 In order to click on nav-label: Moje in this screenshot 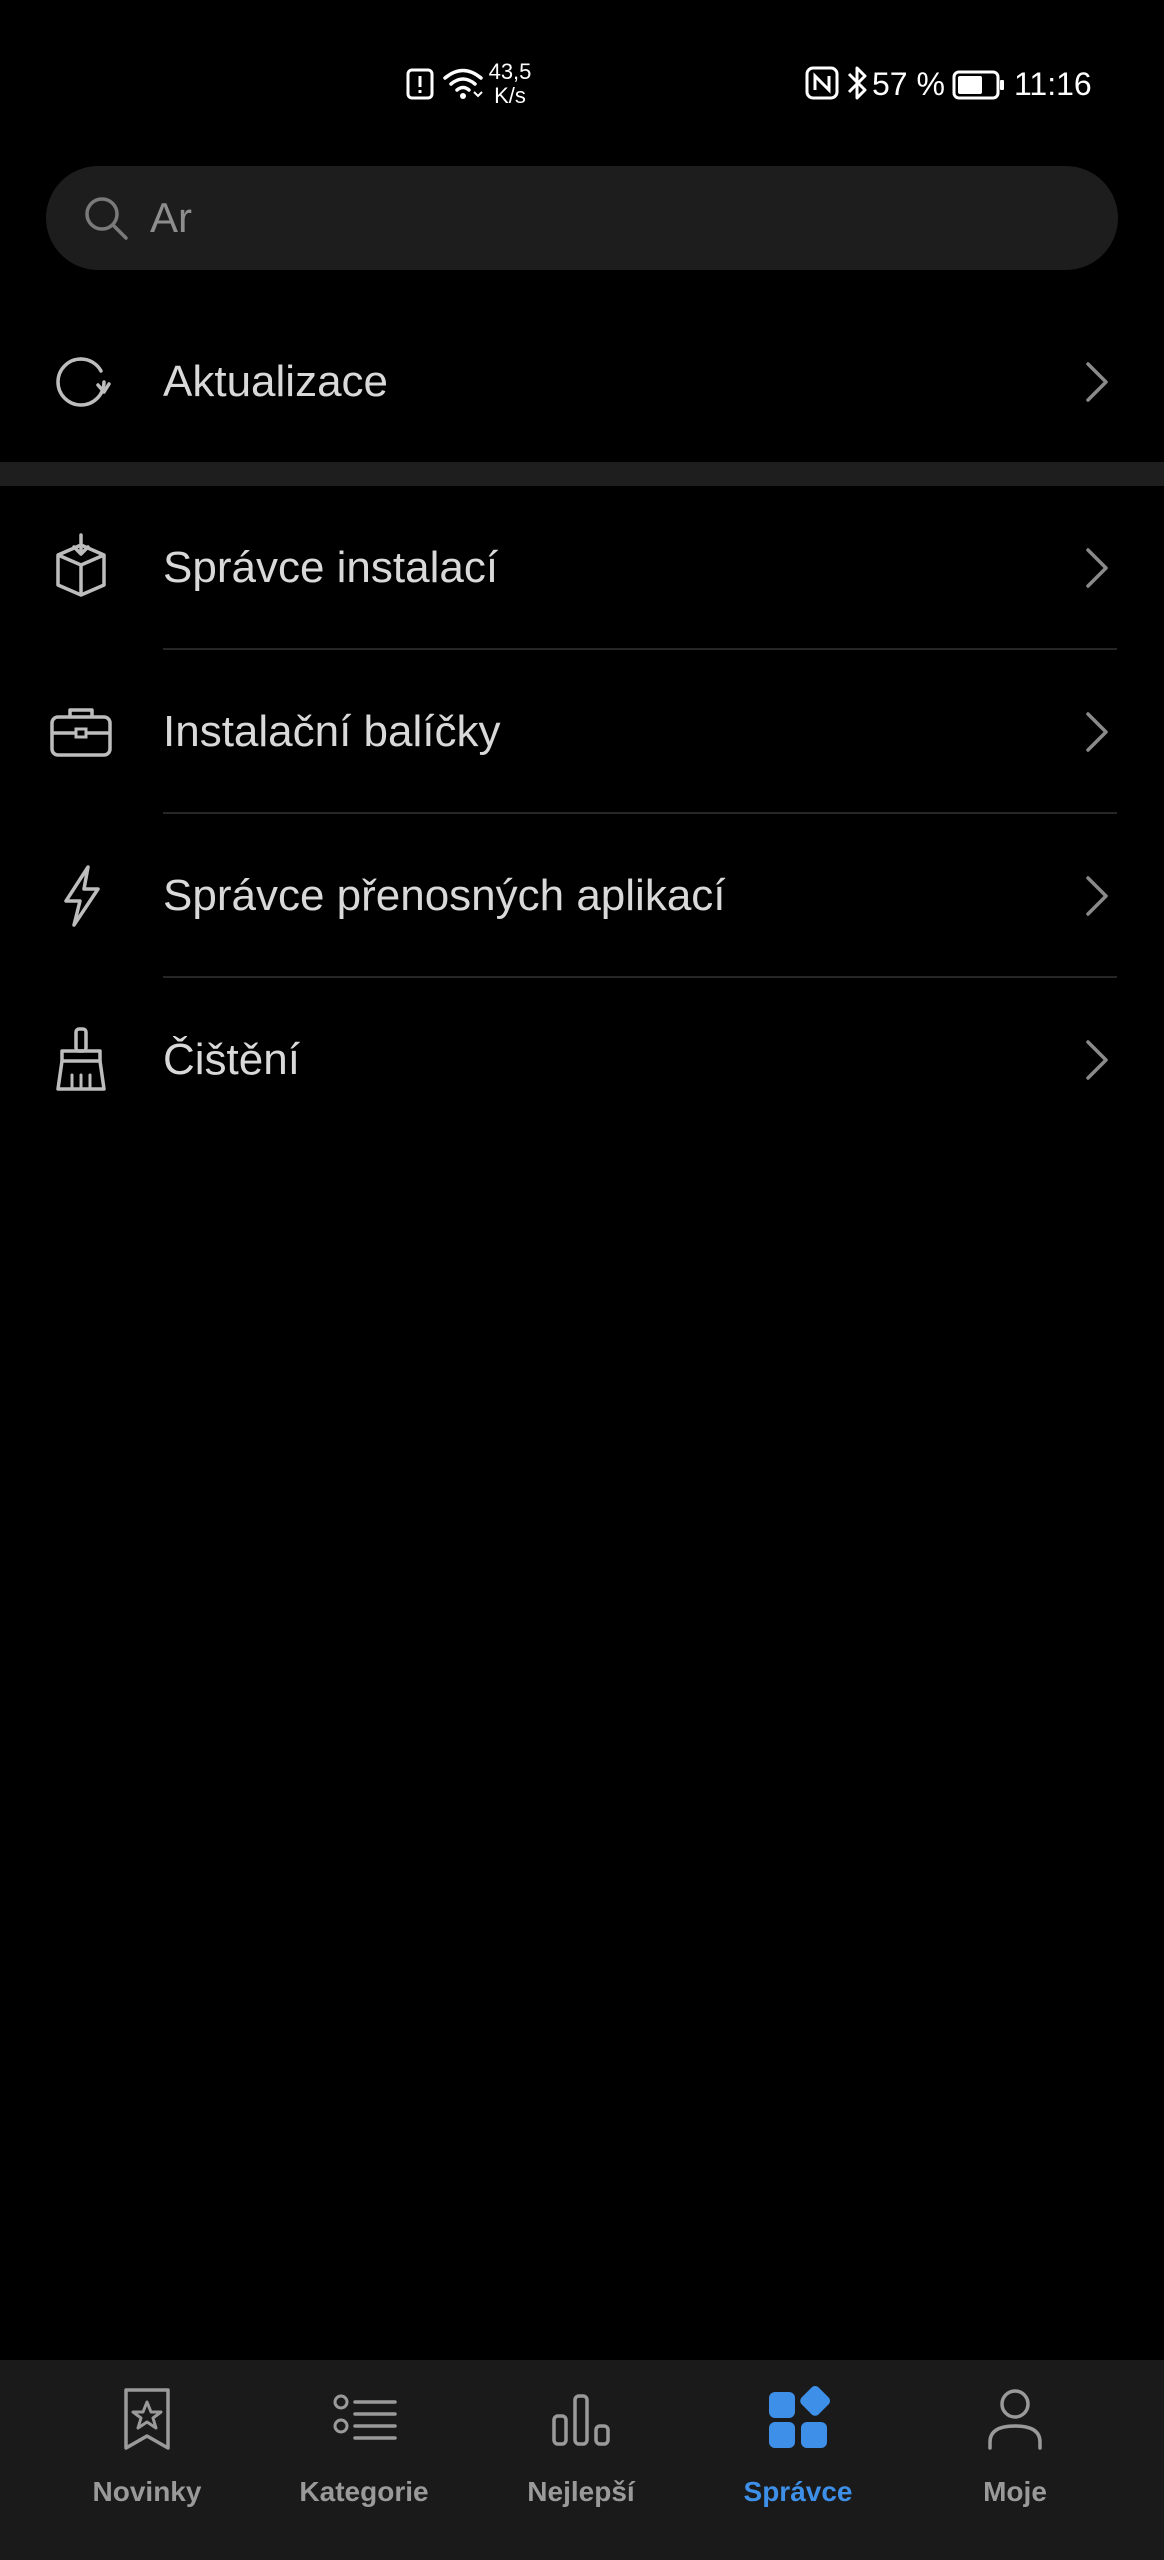, I will do `click(1015, 2491)`.